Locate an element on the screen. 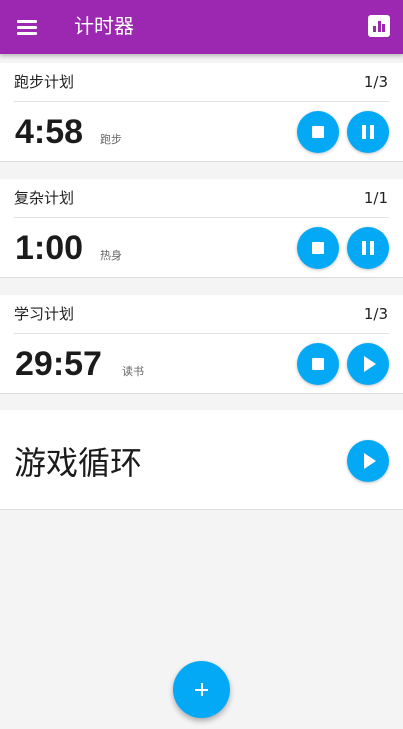 This screenshot has width=403, height=729. timer-title: 学习计划 is located at coordinates (44, 314).